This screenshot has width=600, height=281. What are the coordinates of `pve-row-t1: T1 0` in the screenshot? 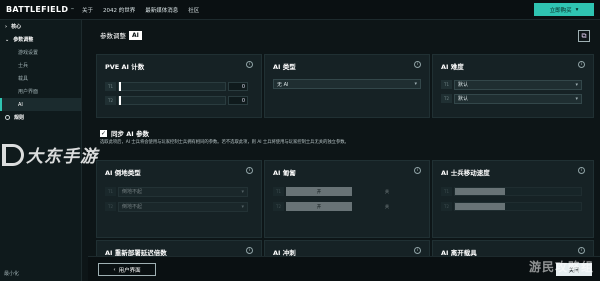 It's located at (176, 86).